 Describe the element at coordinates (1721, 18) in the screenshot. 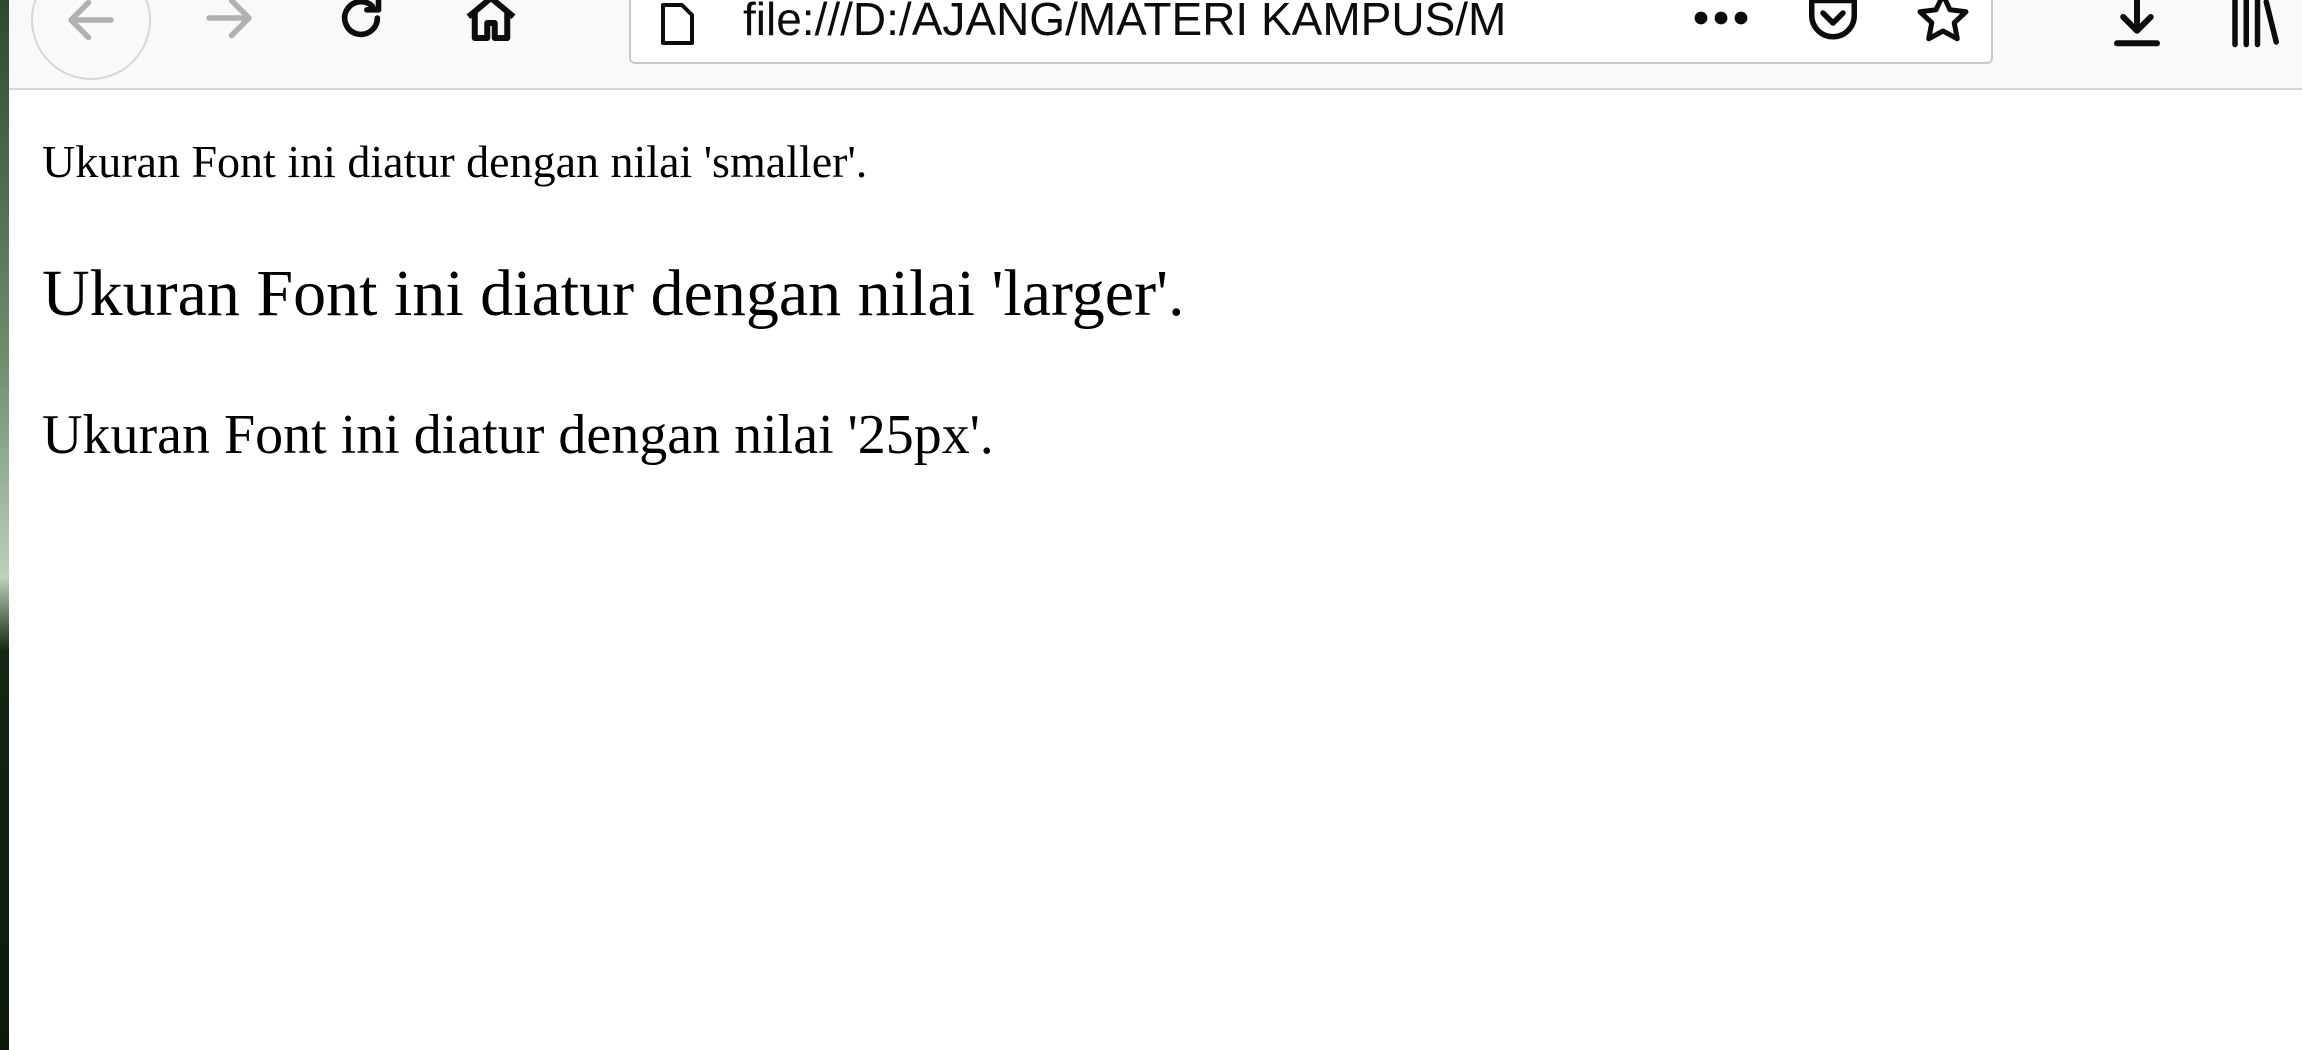

I see `more-dots-icon` at that location.